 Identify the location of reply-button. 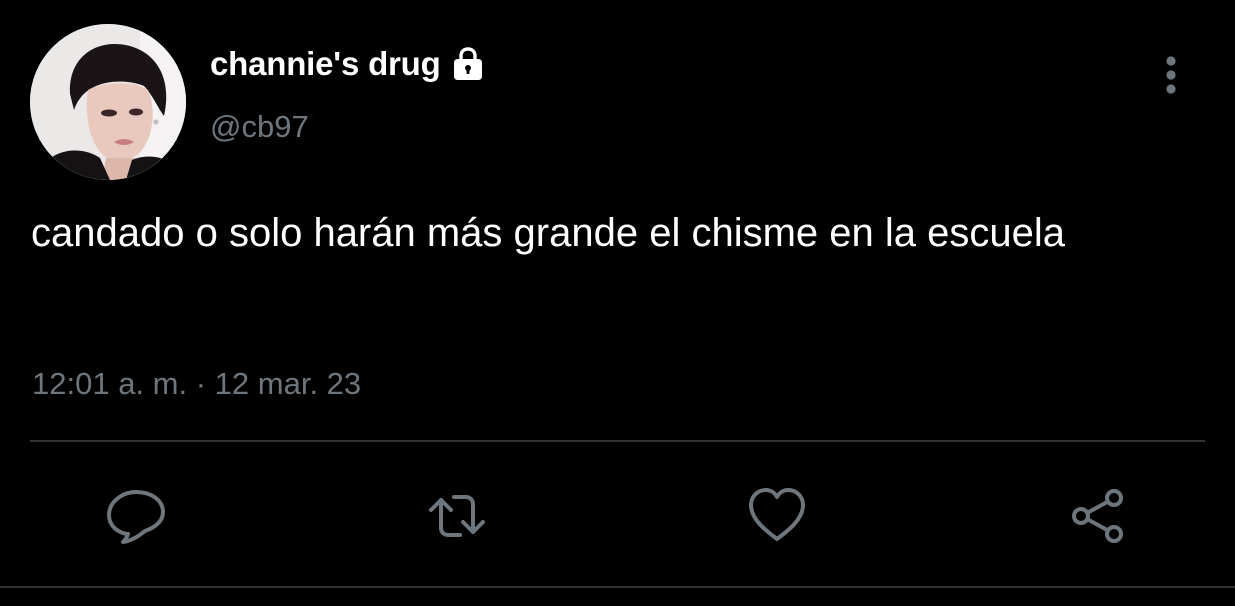
(136, 516).